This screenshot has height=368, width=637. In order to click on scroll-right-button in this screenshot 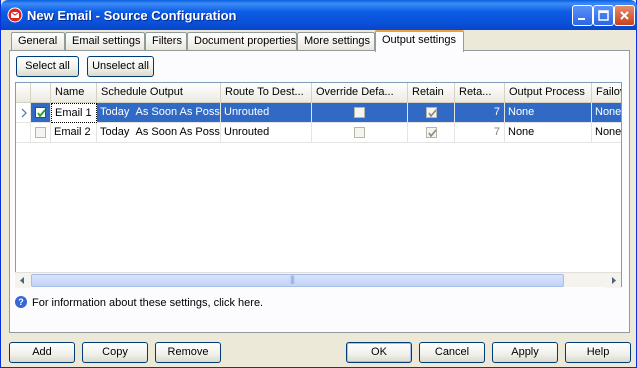, I will do `click(613, 280)`.